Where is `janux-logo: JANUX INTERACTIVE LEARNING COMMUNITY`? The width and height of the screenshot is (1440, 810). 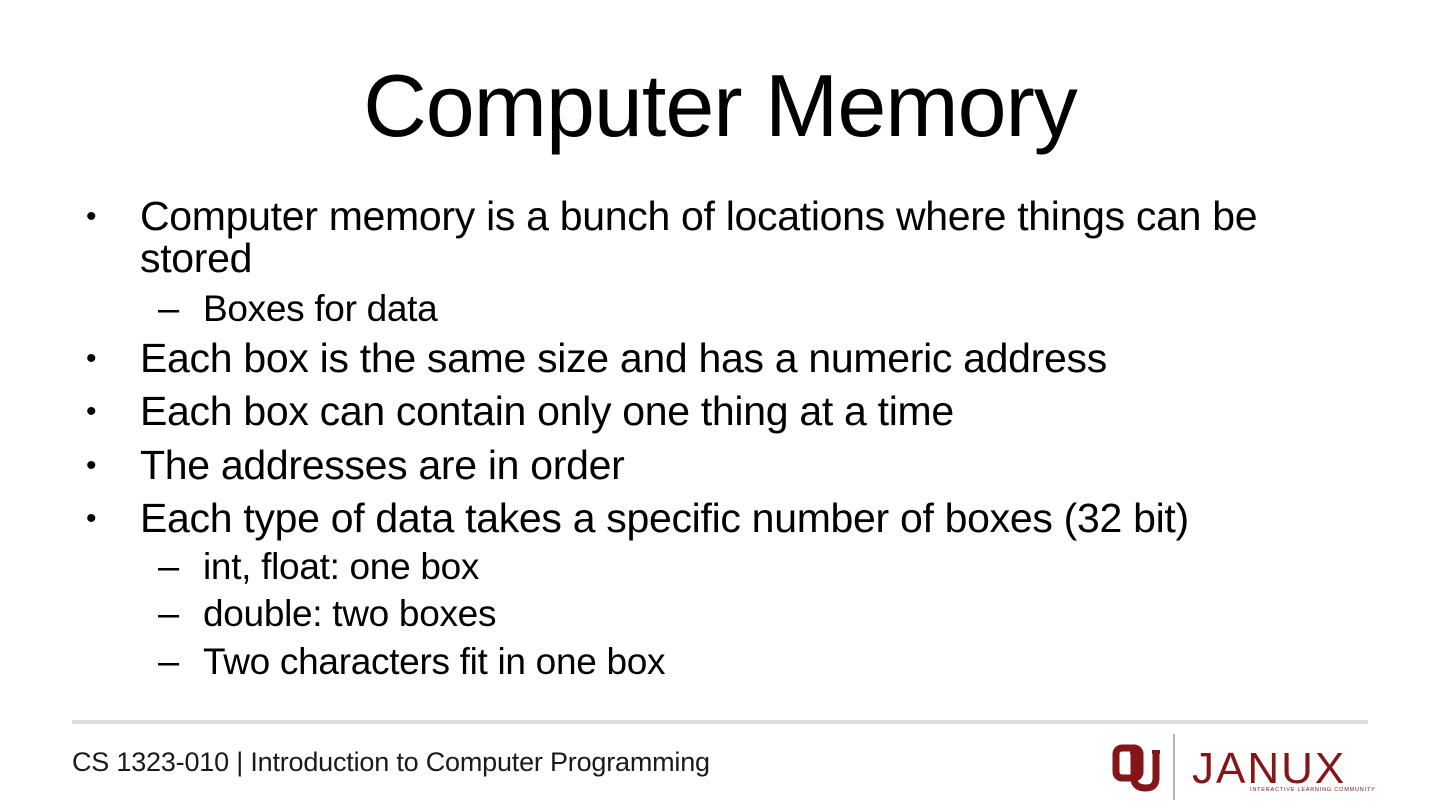
janux-logo: JANUX INTERACTIVE LEARNING COMMUNITY is located at coordinates (1243, 767).